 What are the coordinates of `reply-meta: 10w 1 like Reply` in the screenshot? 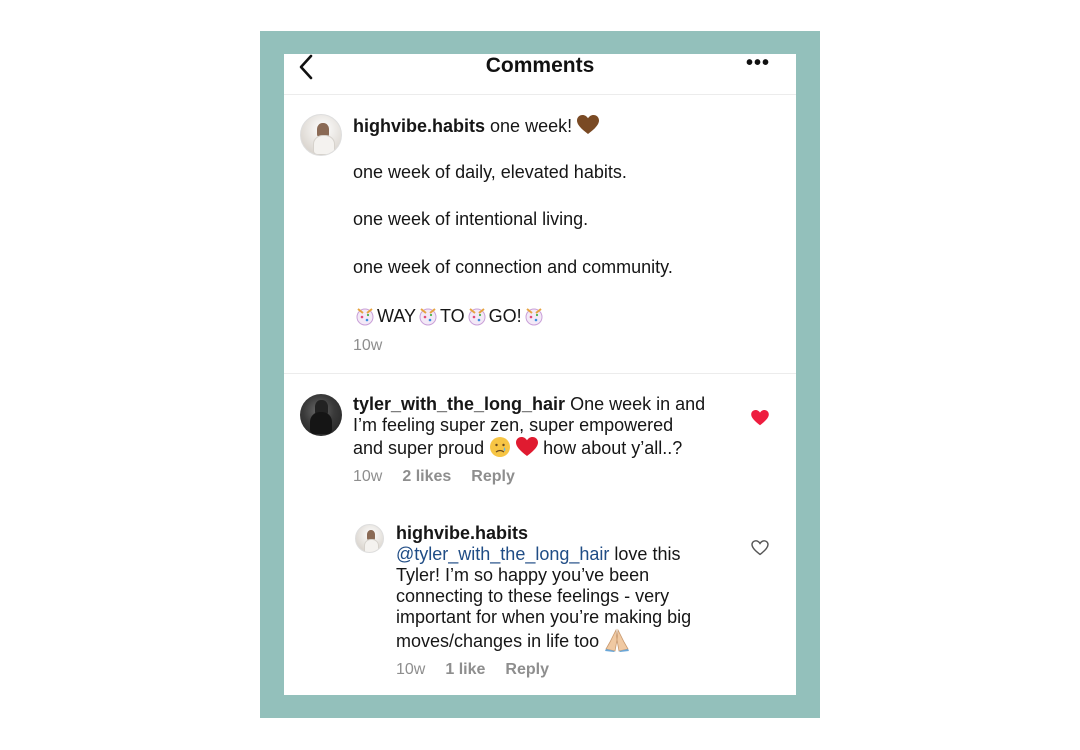 It's located at (482, 670).